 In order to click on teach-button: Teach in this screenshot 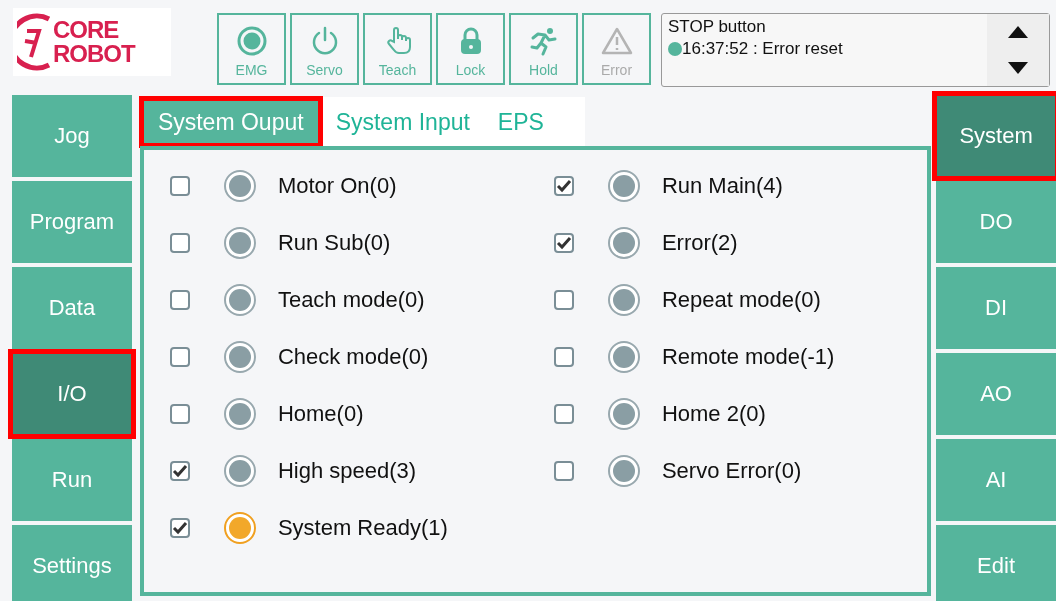, I will do `click(397, 49)`.